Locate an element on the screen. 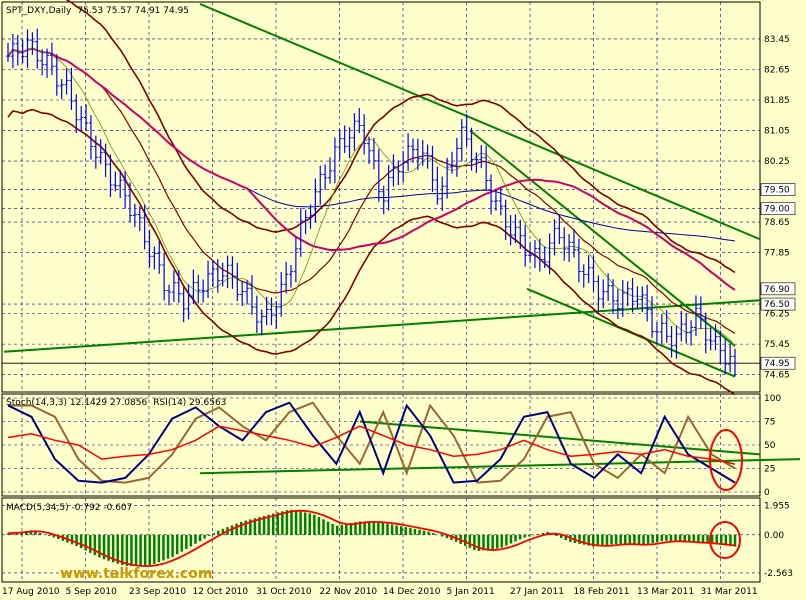 This screenshot has width=806, height=600. stoch-tick-label: 0 is located at coordinates (767, 493).